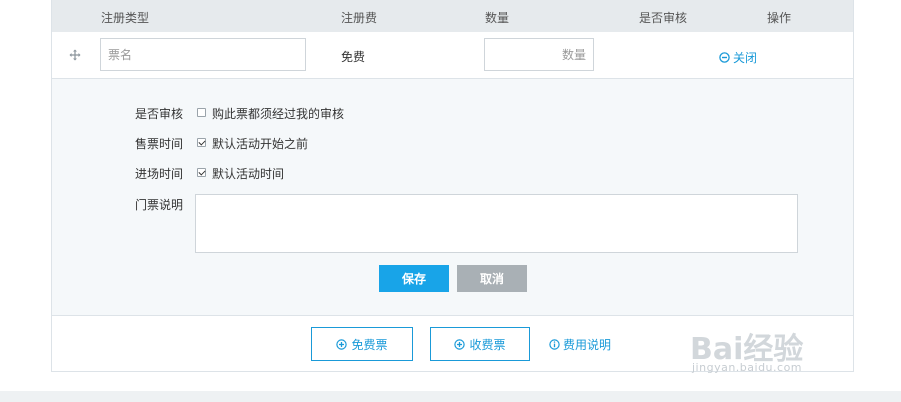  I want to click on fee-value: 免费, so click(353, 57).